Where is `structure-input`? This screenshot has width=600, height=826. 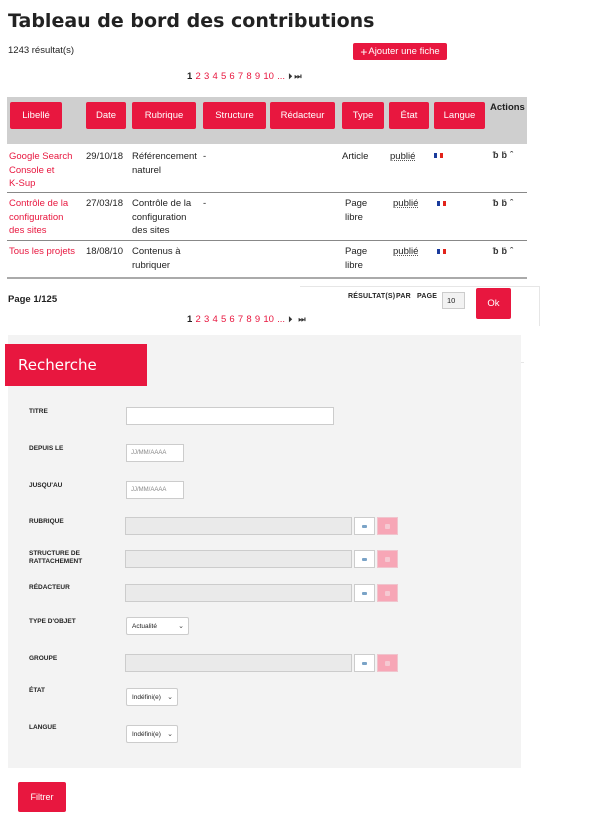 structure-input is located at coordinates (238, 559).